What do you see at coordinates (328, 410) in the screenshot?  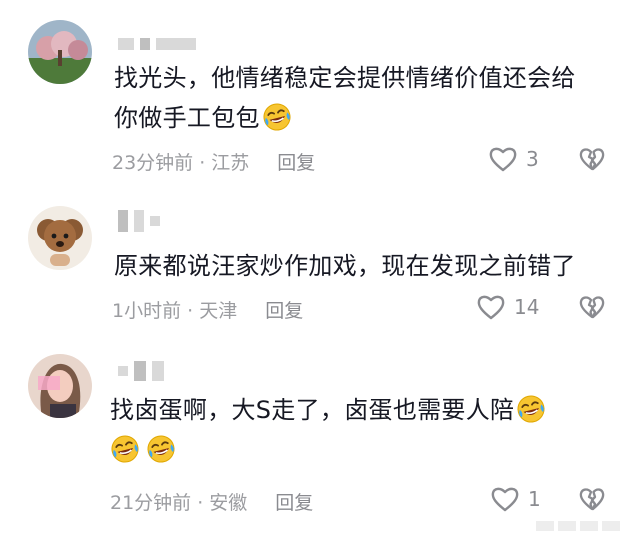 I see `comment-text-line: 找卤蛋啊，大S走了，卤蛋也需要人陪` at bounding box center [328, 410].